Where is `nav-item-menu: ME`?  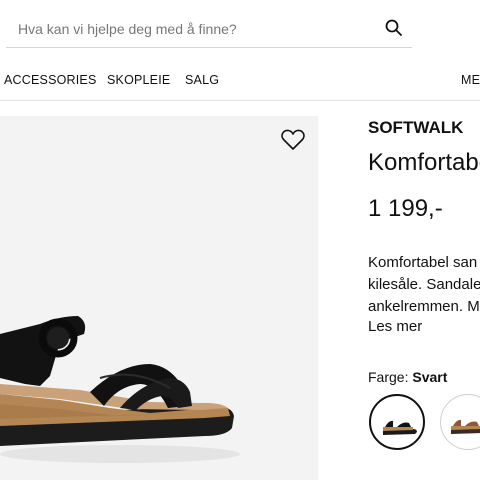 nav-item-menu: ME is located at coordinates (470, 80).